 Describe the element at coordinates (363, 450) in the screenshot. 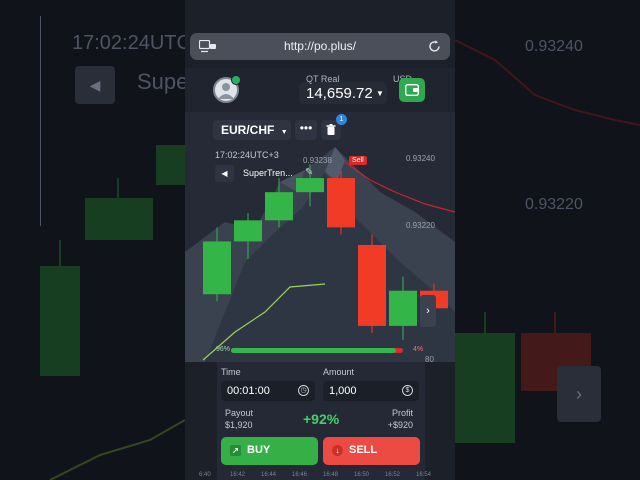

I see `sell-label: SELL` at that location.